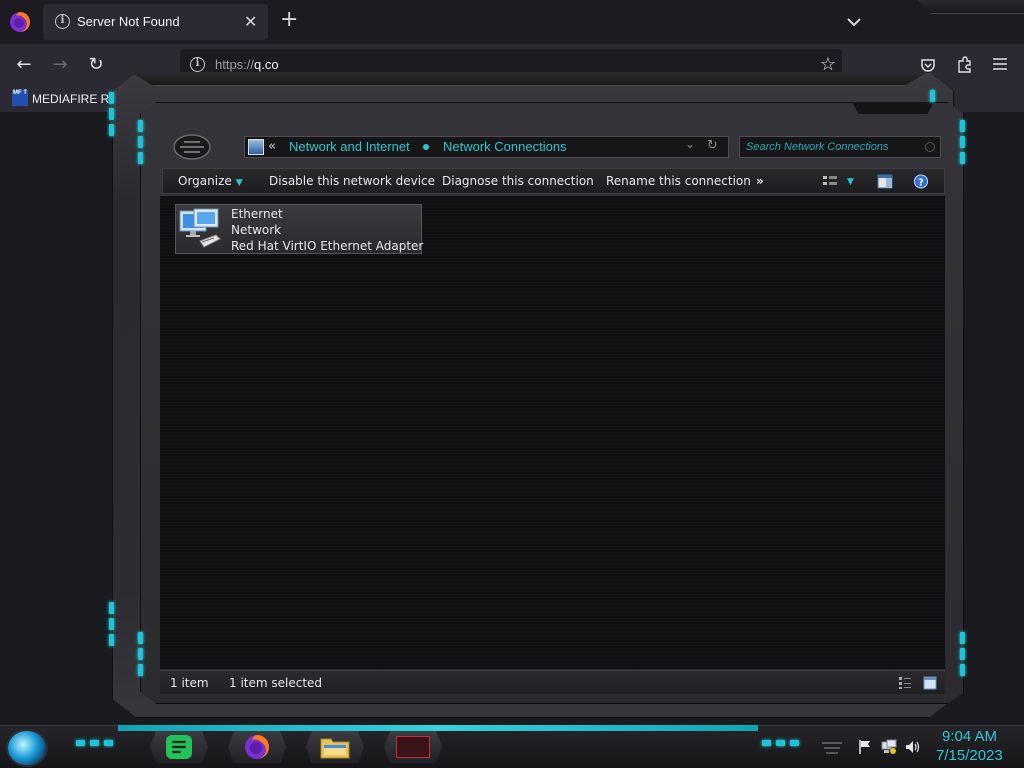 The width and height of the screenshot is (1024, 768). Describe the element at coordinates (850, 182) in the screenshot. I see `view-dropdown-icon: ▼` at that location.